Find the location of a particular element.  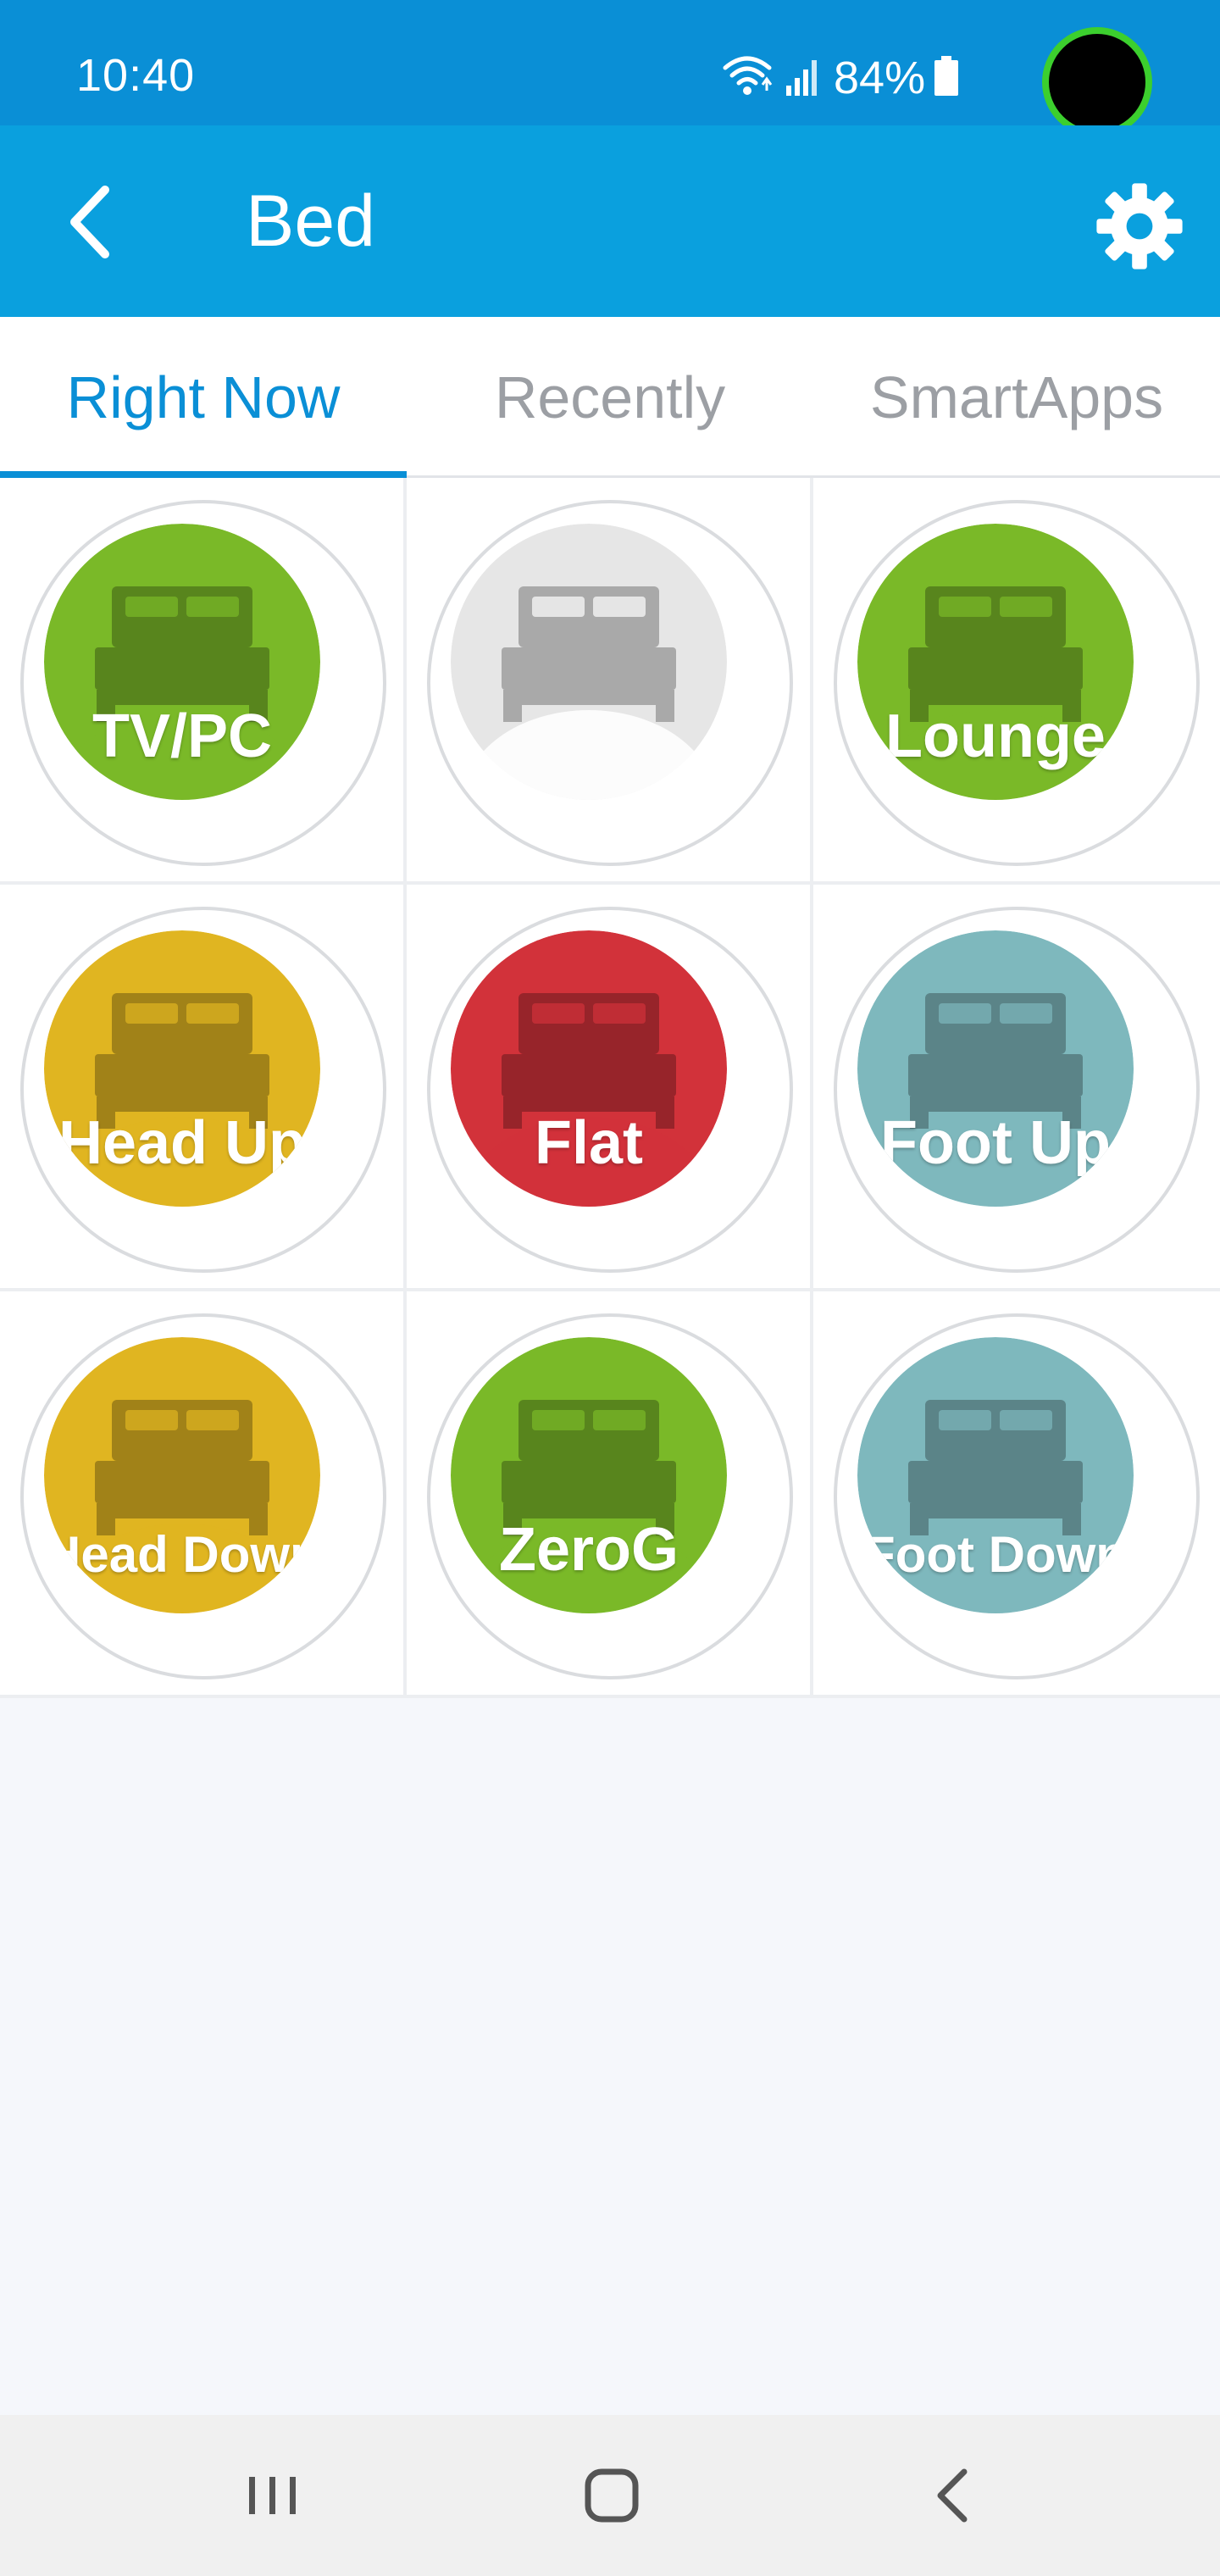

status-bar: 10:40 84% is located at coordinates (610, 68).